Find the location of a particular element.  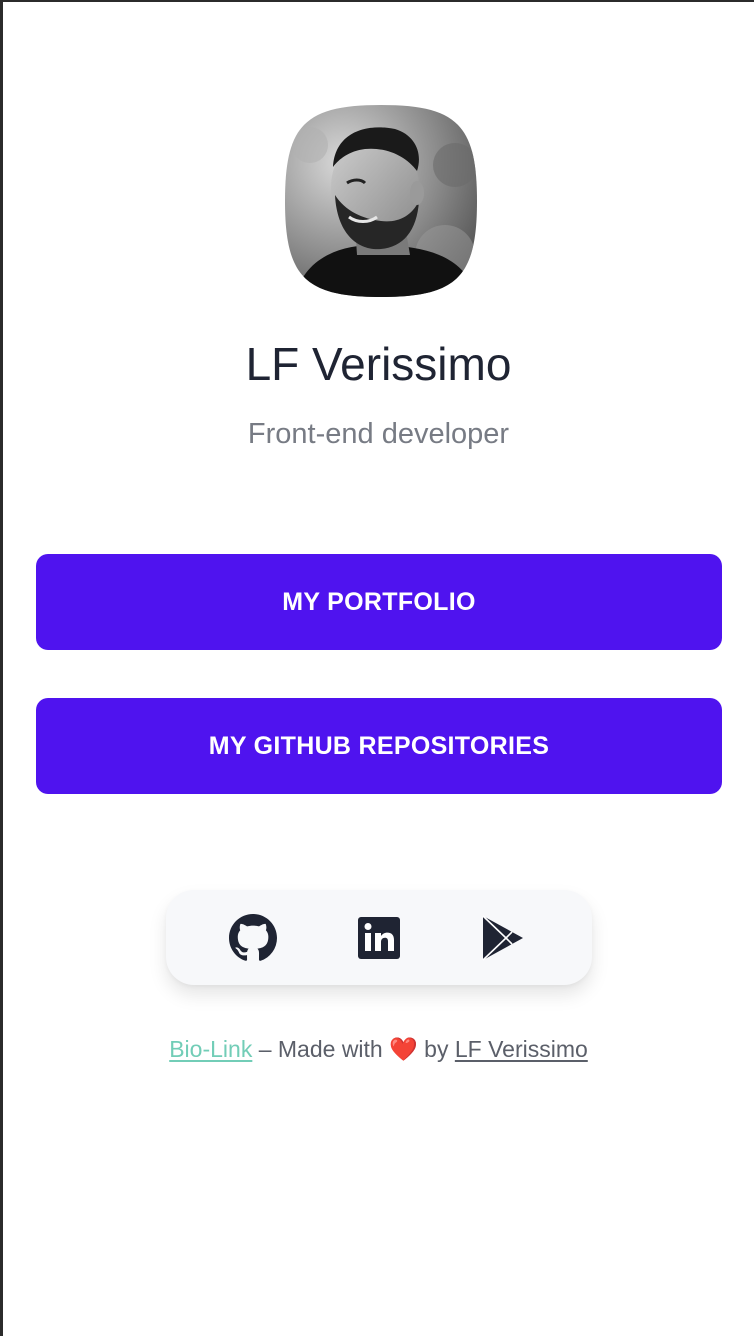

footer-by-text: by is located at coordinates (436, 1049).